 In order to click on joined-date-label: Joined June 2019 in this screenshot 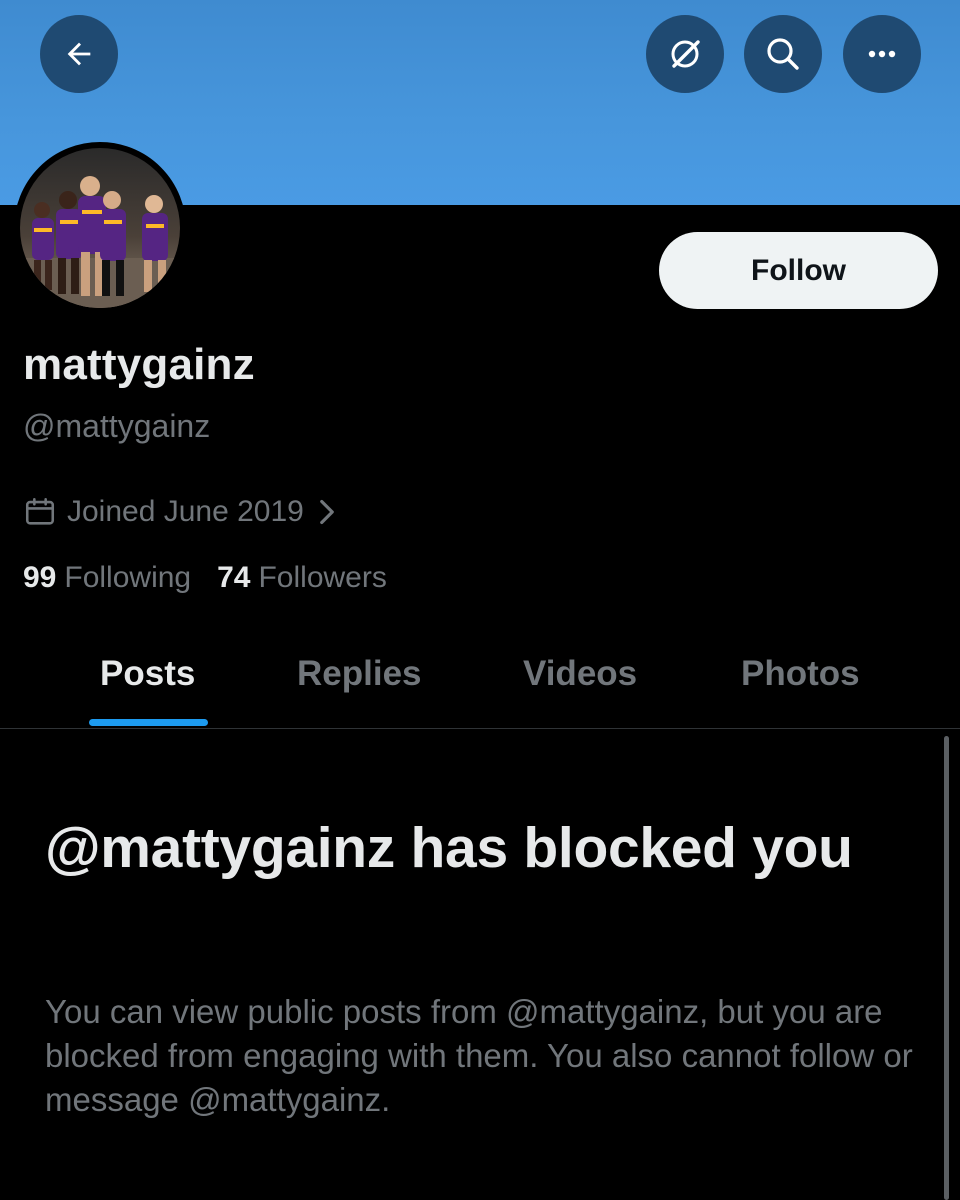, I will do `click(185, 511)`.